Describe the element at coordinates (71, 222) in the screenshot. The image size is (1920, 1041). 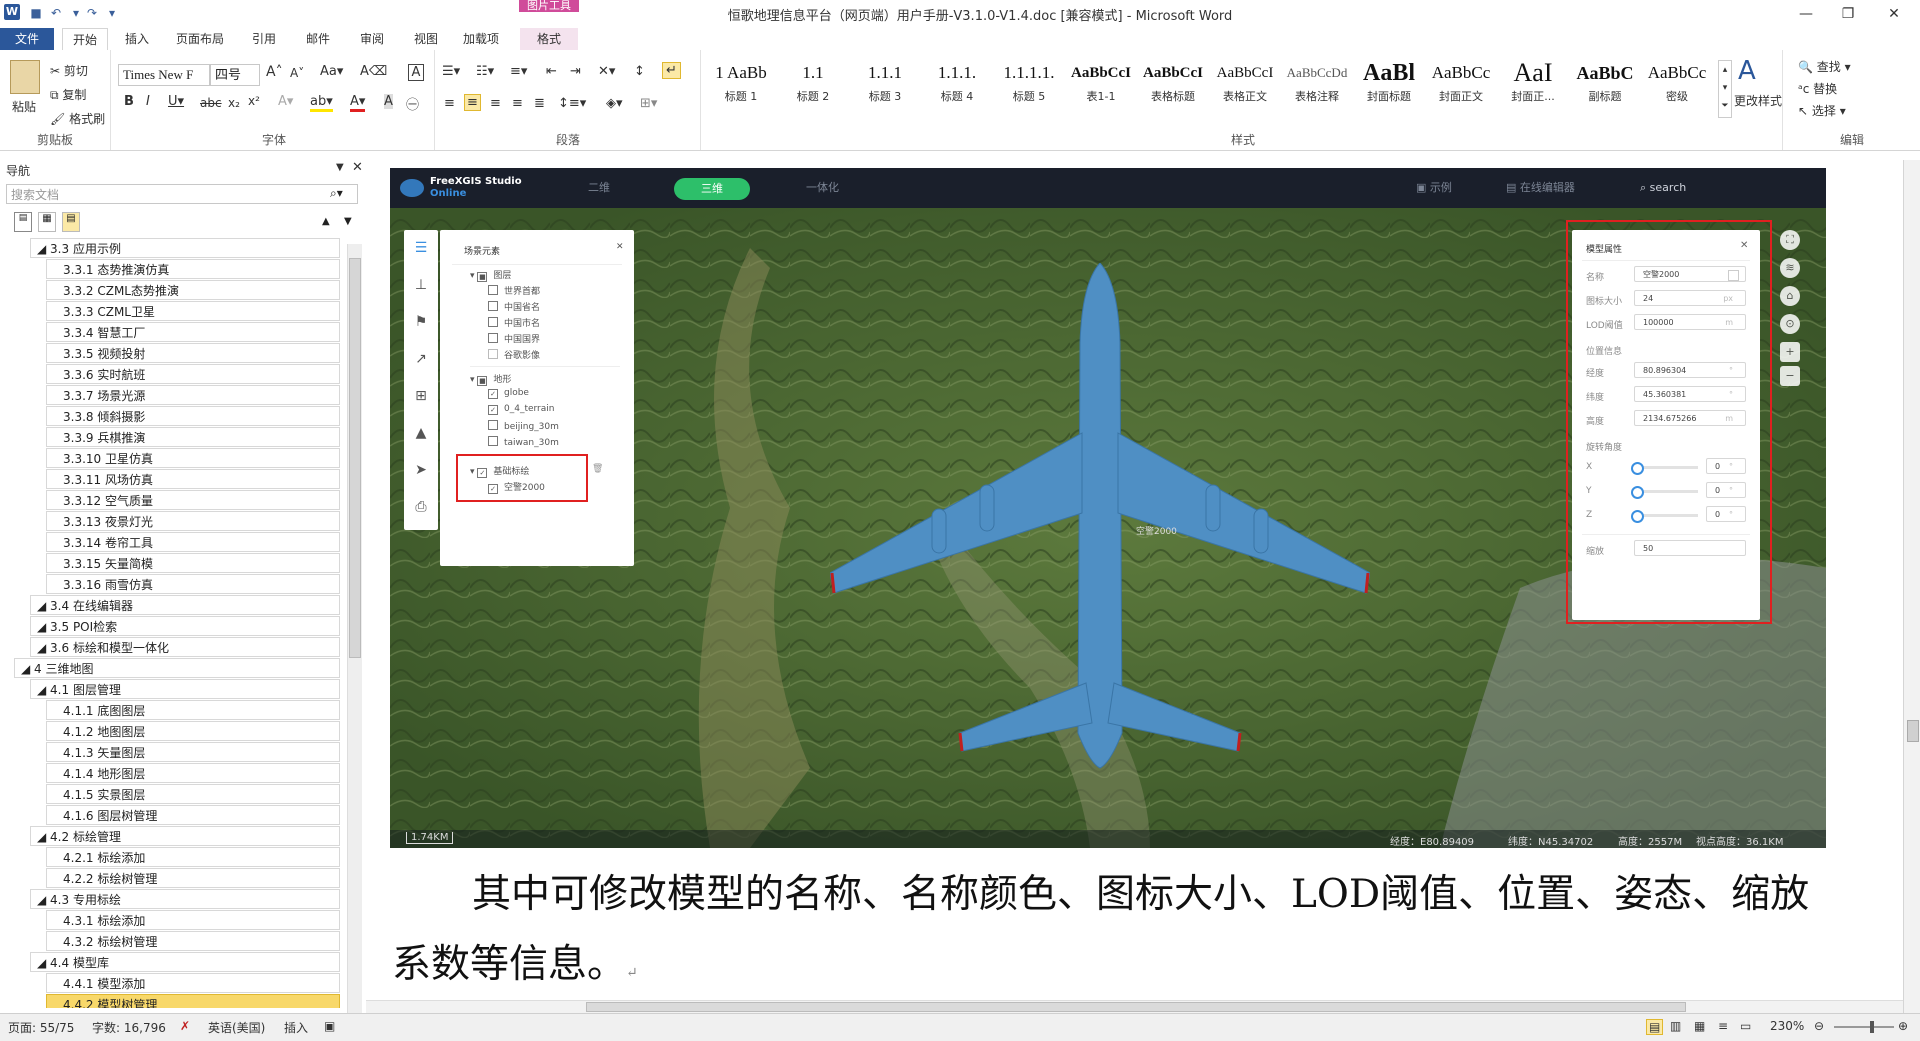
I see `nav-results-view-icon: ▤` at that location.